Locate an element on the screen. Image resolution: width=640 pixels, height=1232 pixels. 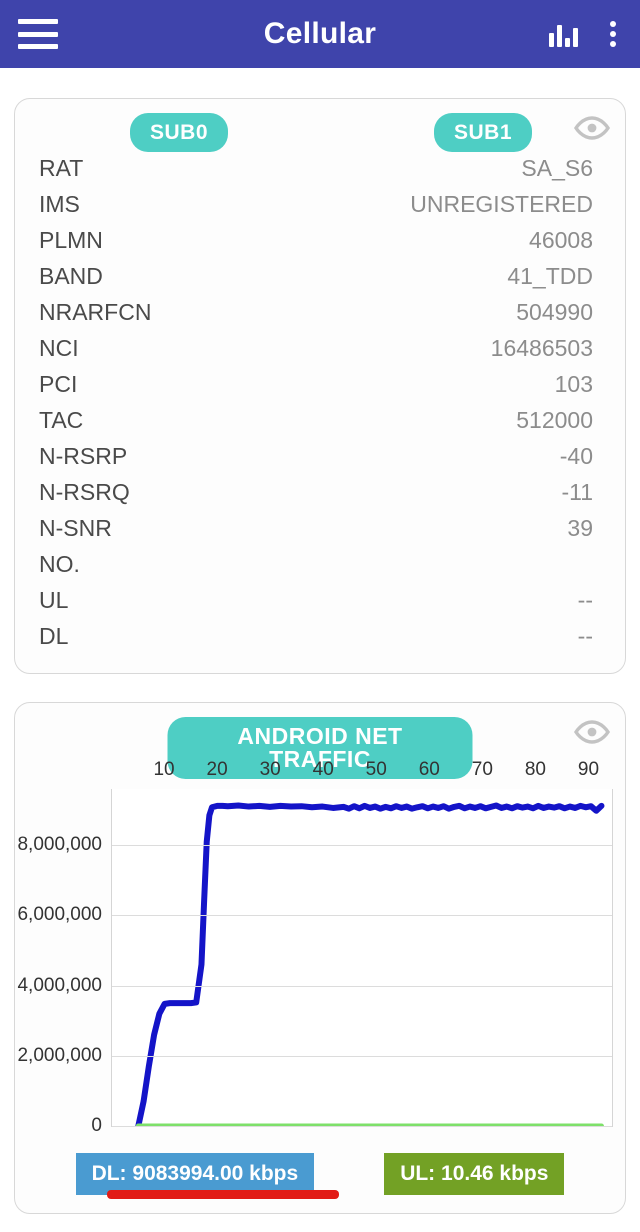
table-row: N-RSRP -40 is located at coordinates (320, 461).